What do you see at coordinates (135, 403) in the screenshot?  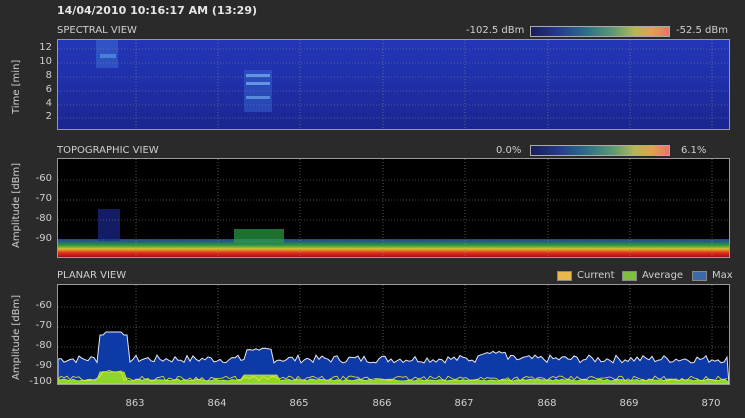 I see `x-tick-label: 863` at bounding box center [135, 403].